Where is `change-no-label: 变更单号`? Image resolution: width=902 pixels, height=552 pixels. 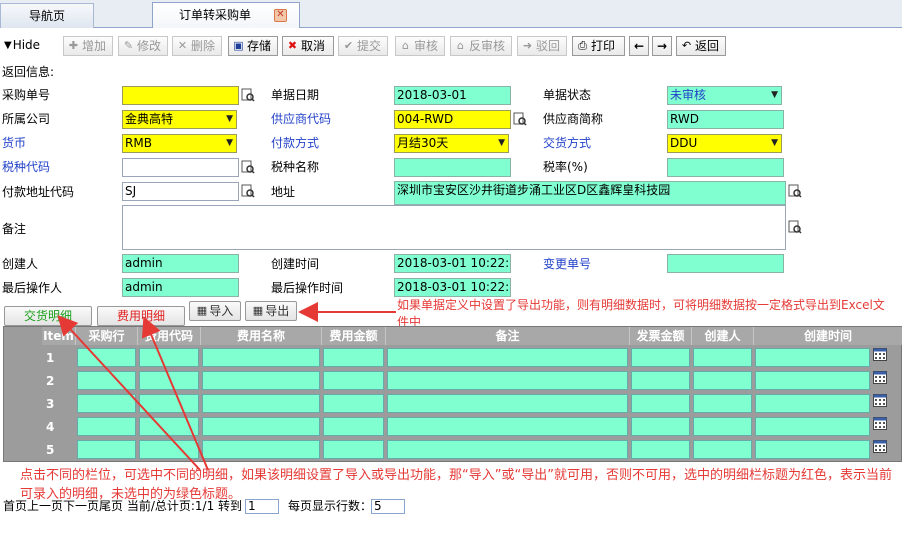
change-no-label: 变更单号 is located at coordinates (567, 264).